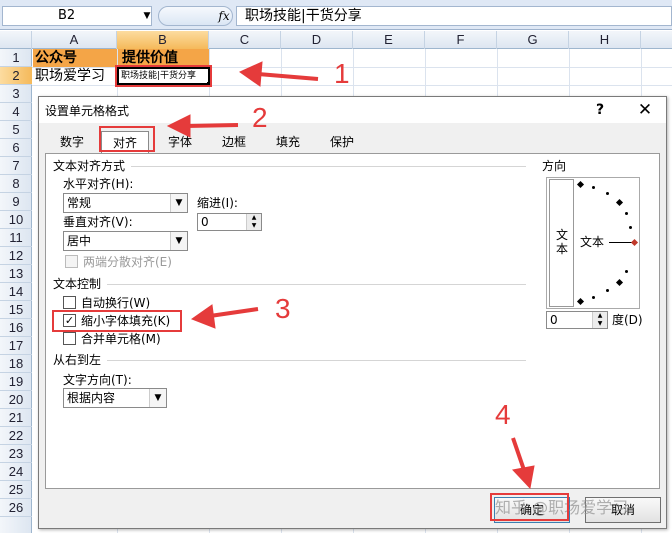 The width and height of the screenshot is (672, 533). What do you see at coordinates (503, 414) in the screenshot?
I see `annotation-number-4: 4` at bounding box center [503, 414].